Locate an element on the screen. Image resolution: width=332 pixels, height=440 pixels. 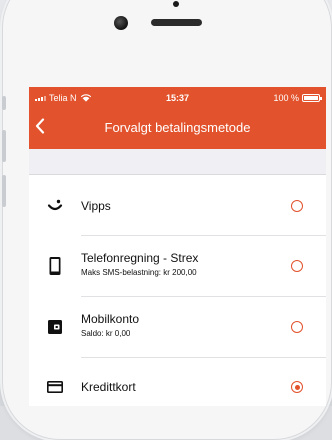
payment-option-sublabel: Saldo: kr 0,00 is located at coordinates (106, 333).